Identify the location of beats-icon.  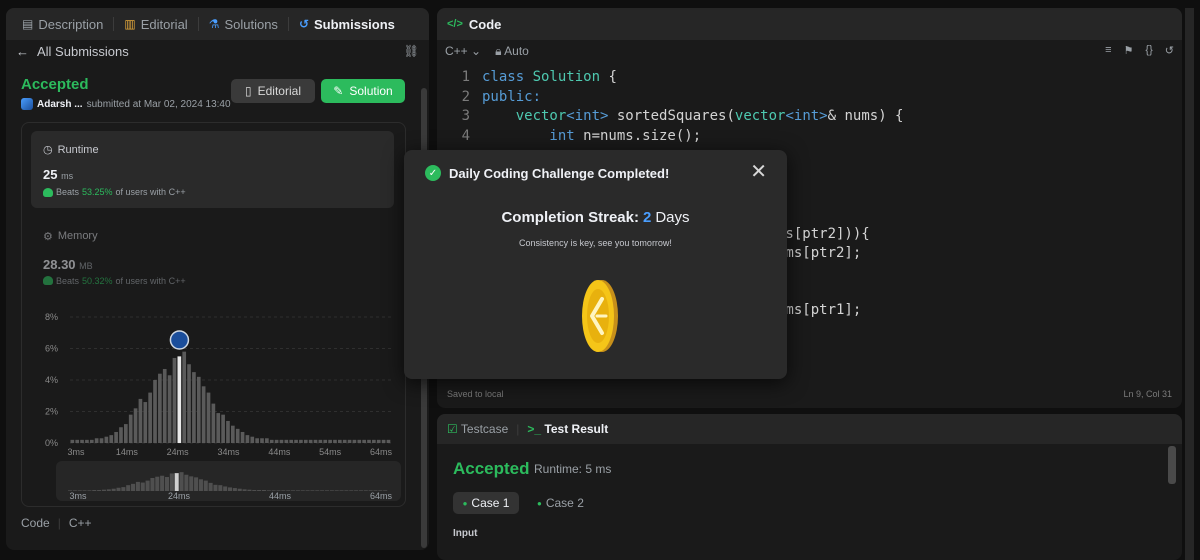
(48, 280).